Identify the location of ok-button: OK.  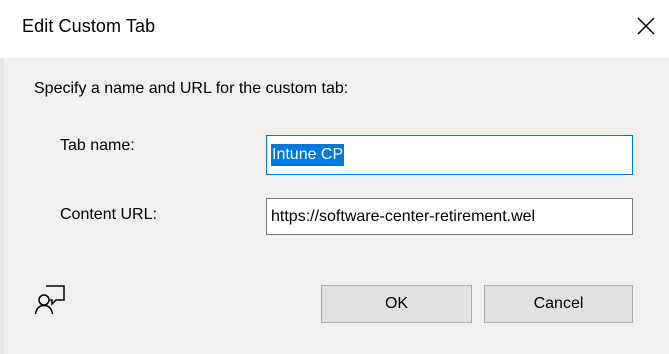
(396, 304).